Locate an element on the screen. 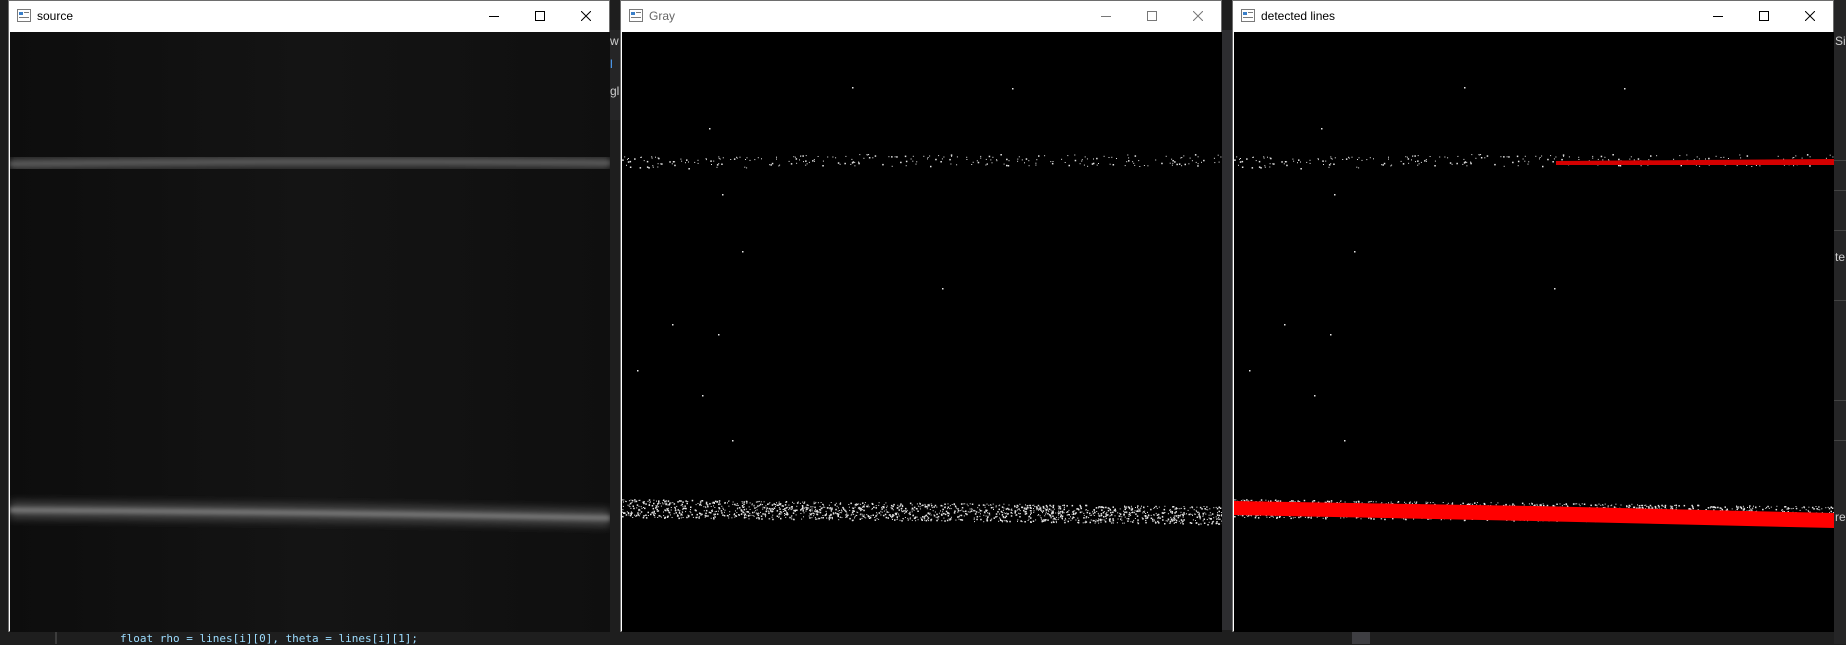  detected-line-upper is located at coordinates (1695, 162).